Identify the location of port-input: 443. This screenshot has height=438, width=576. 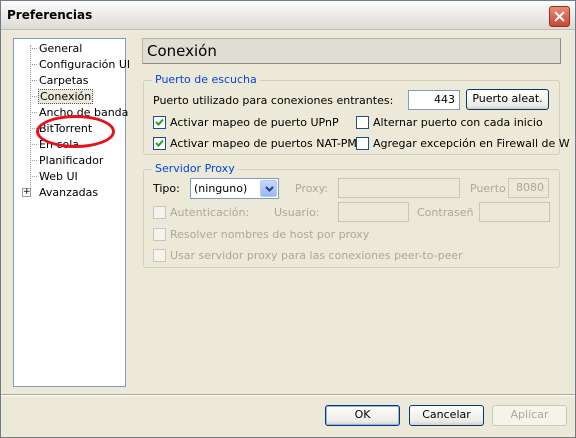
(434, 100).